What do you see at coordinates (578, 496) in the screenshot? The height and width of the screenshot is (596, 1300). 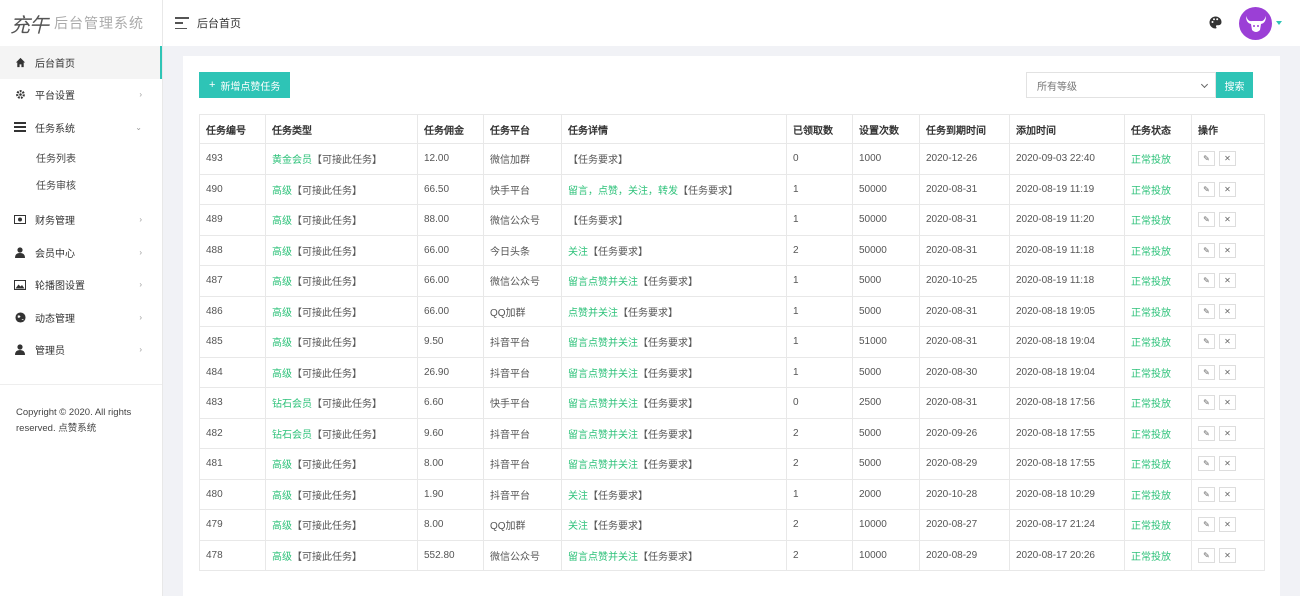 I see `task-detail-tag: 关注` at bounding box center [578, 496].